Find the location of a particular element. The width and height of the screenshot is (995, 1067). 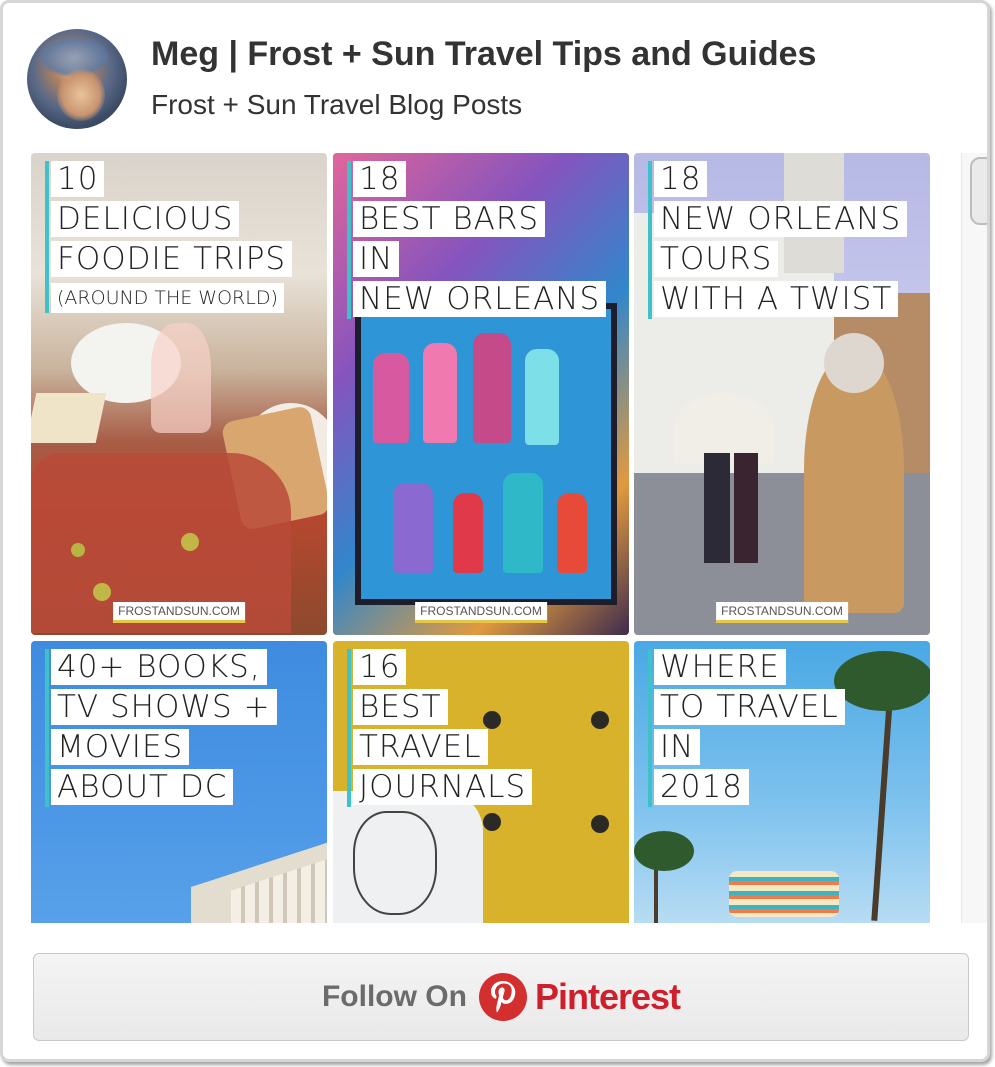

pinterest-logo-icon is located at coordinates (502, 997).